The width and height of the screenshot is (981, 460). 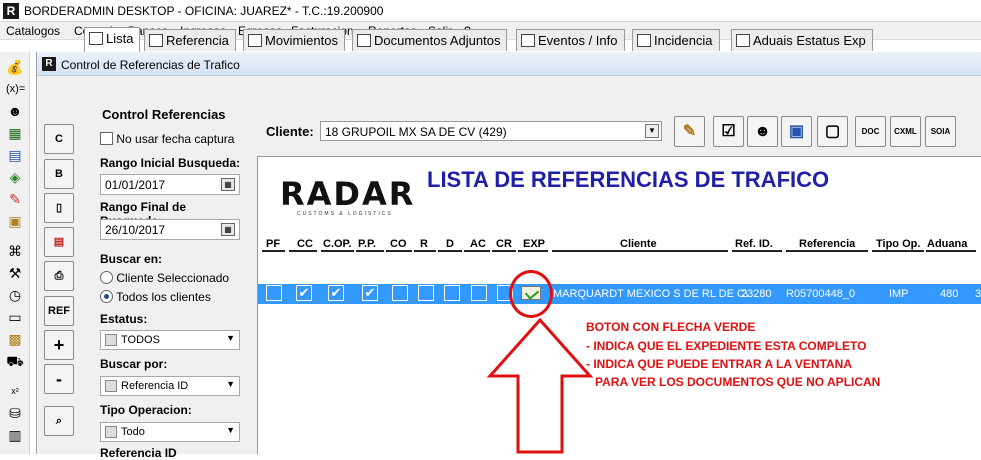 What do you see at coordinates (190, 40) in the screenshot?
I see `tab-referencia: Referencia` at bounding box center [190, 40].